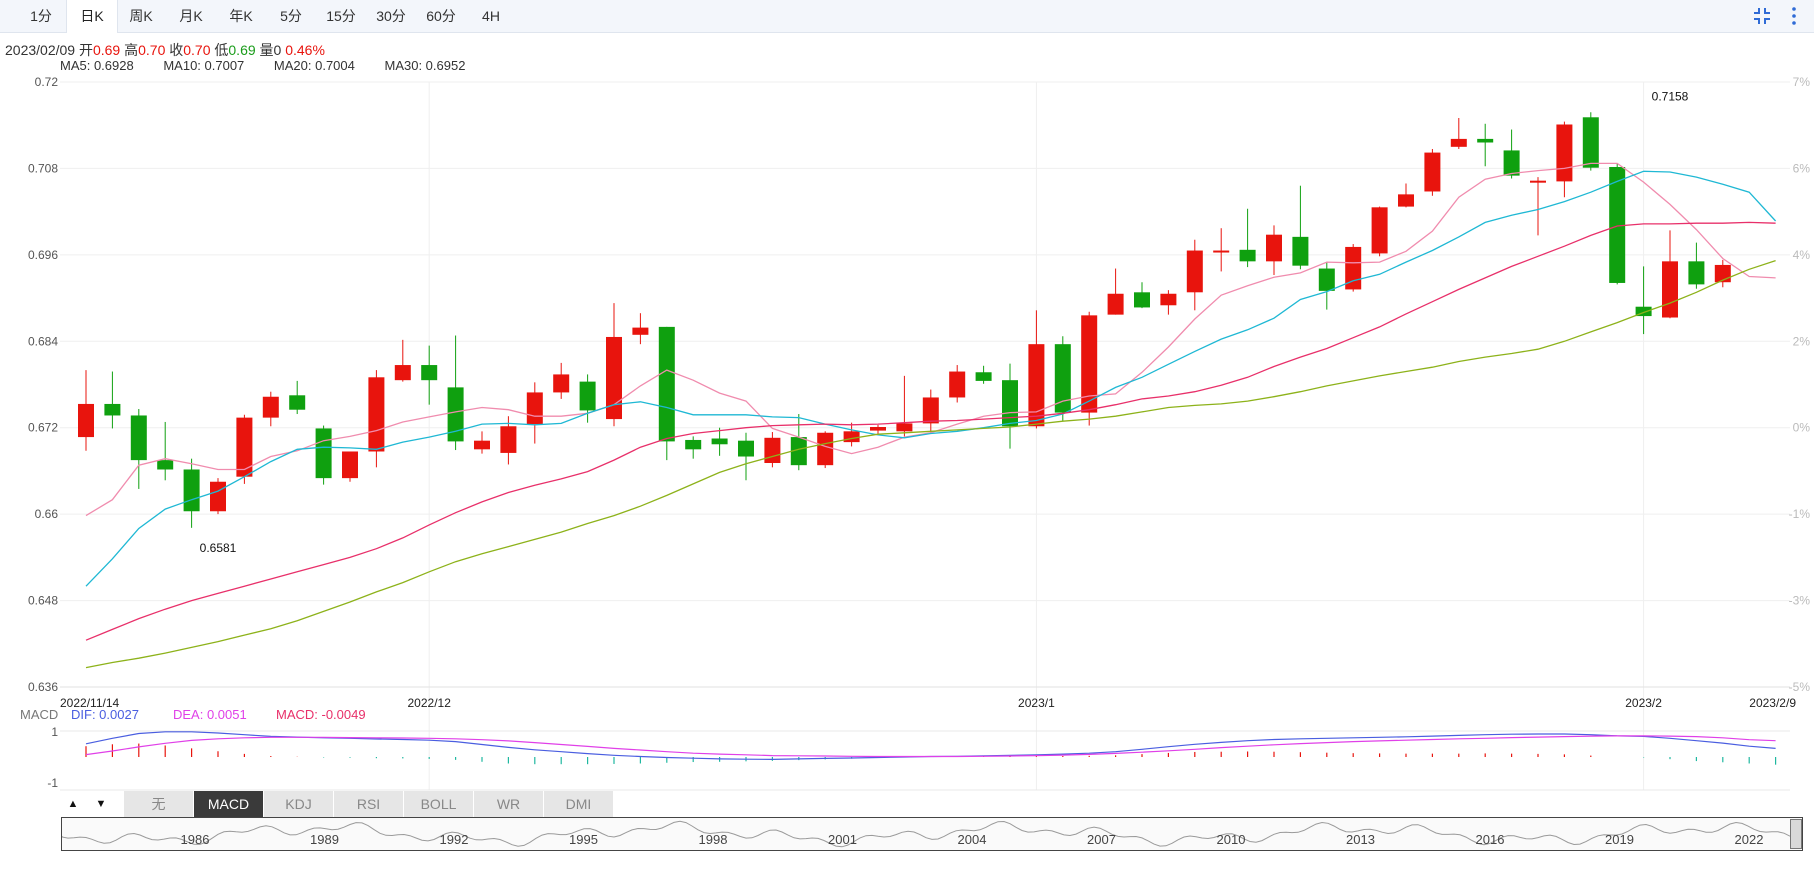 This screenshot has height=887, width=1814. What do you see at coordinates (43, 255) in the screenshot?
I see `y-tick-label: 0.696` at bounding box center [43, 255].